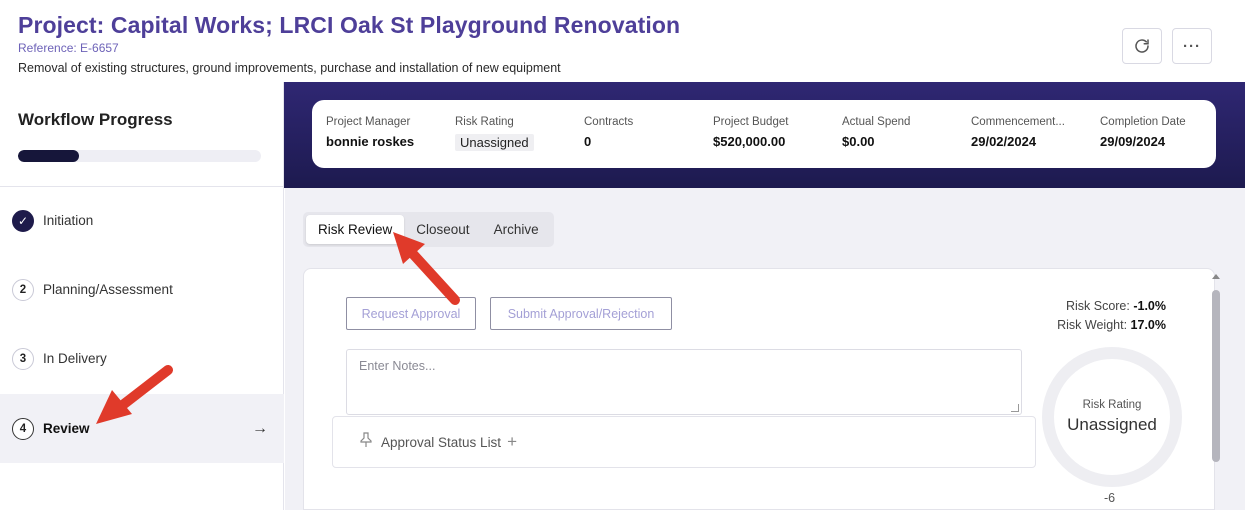  Describe the element at coordinates (142, 220) in the screenshot. I see `step-initiation: ✓ Initiation` at that location.